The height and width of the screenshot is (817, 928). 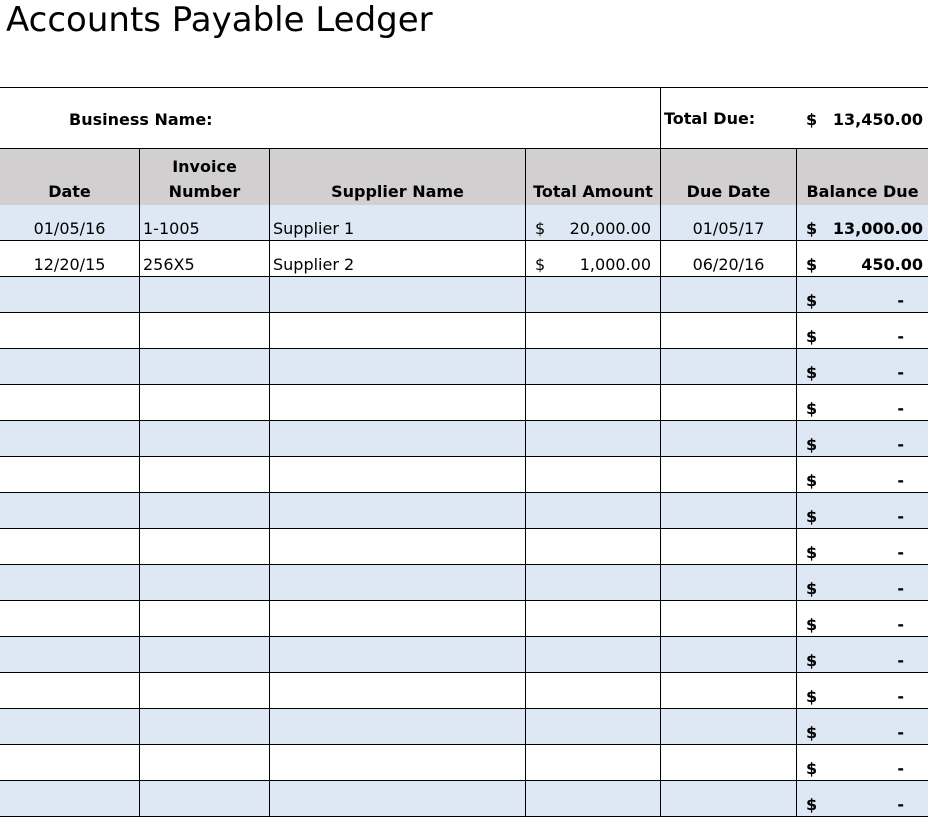 I want to click on cell-total-amount: $1,000.00, so click(x=593, y=258).